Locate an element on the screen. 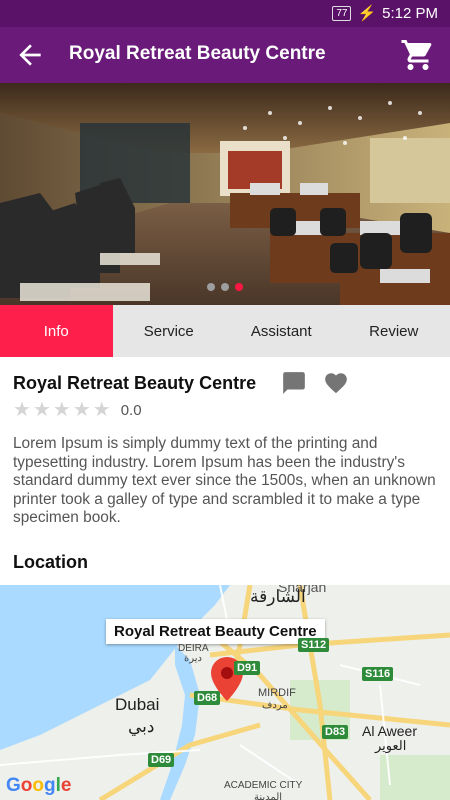  road-sign: D83 is located at coordinates (335, 732).